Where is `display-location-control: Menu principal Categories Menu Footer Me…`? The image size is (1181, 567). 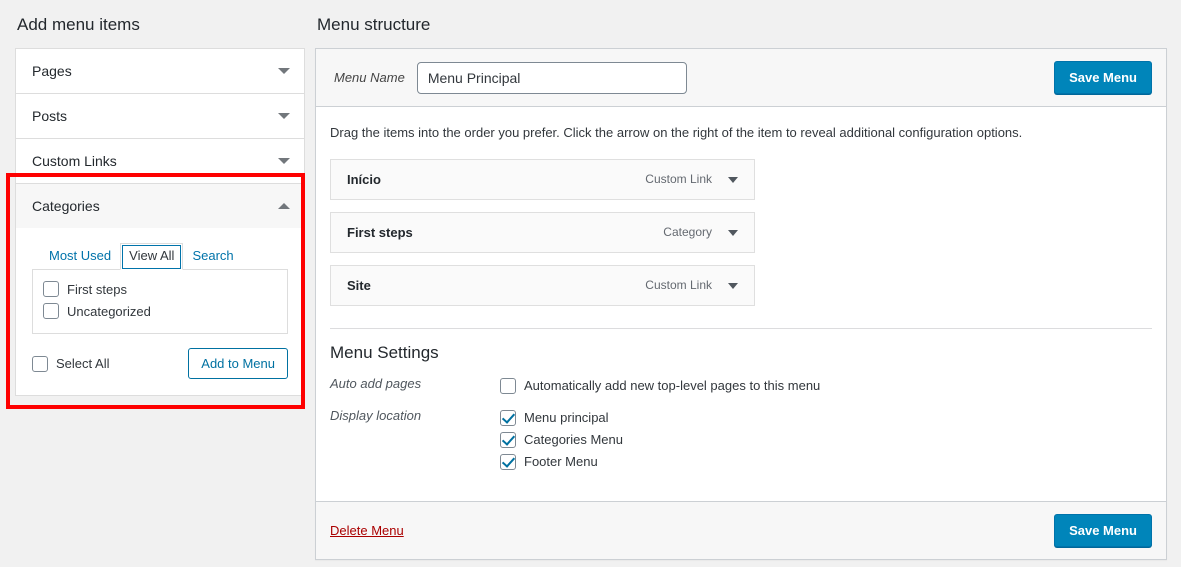 display-location-control: Menu principal Categories Menu Footer Me… is located at coordinates (826, 440).